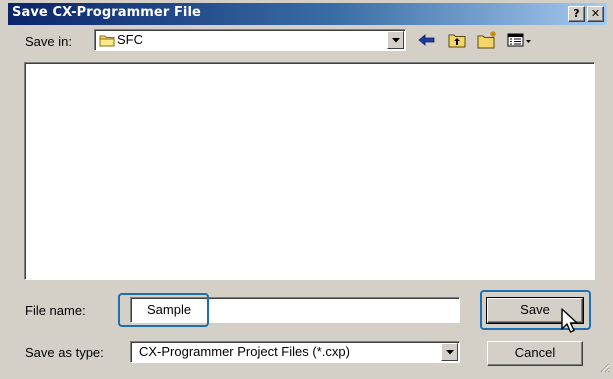  I want to click on folder-icon, so click(107, 41).